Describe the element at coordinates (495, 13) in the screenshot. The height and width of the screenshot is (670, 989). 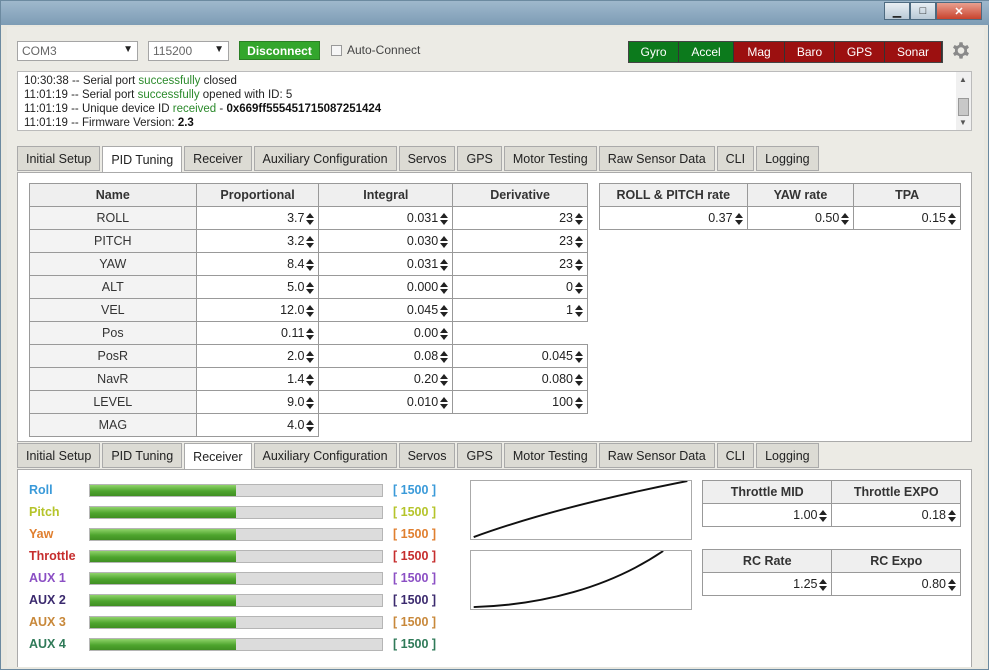
I see `title-bar: ▁ □ ✕` at that location.